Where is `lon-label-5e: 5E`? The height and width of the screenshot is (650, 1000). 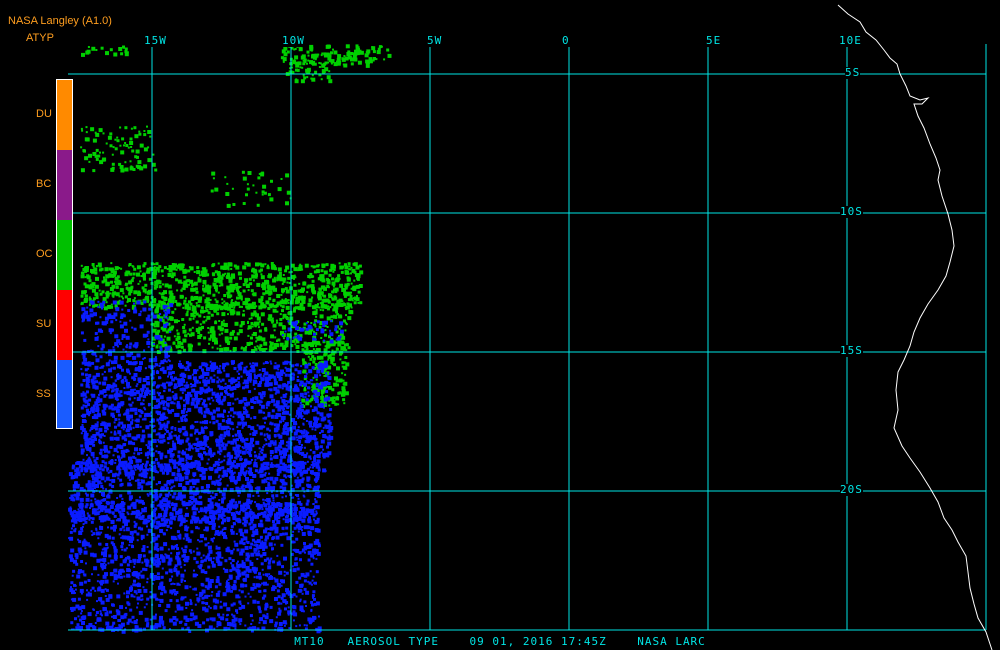
lon-label-5e: 5E is located at coordinates (714, 40).